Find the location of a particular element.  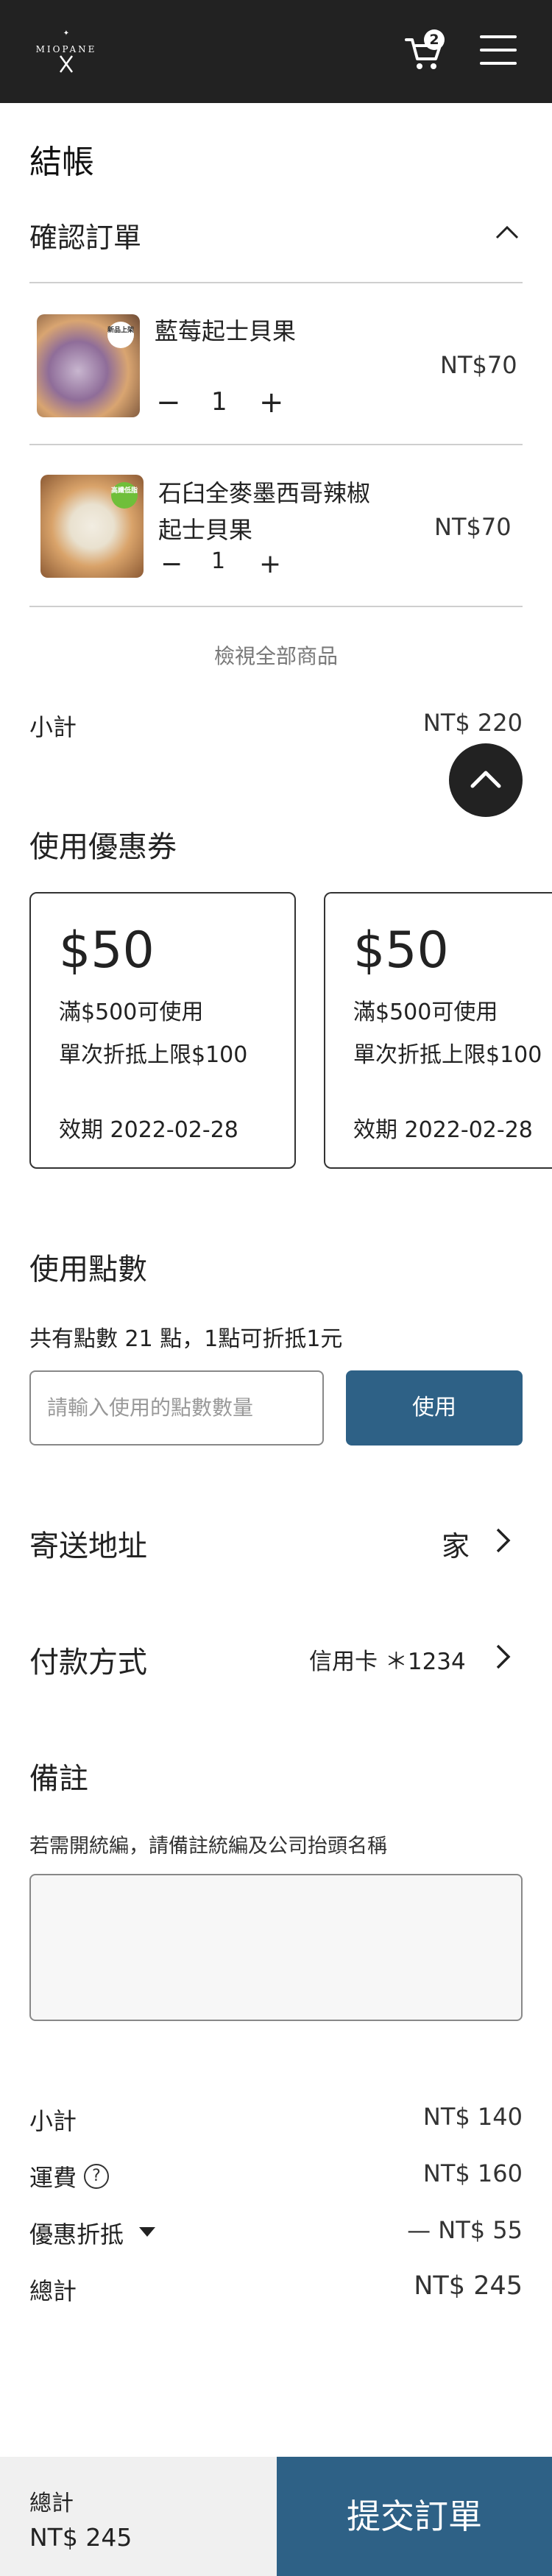

new-product-badge: 新品上架 is located at coordinates (120, 335).